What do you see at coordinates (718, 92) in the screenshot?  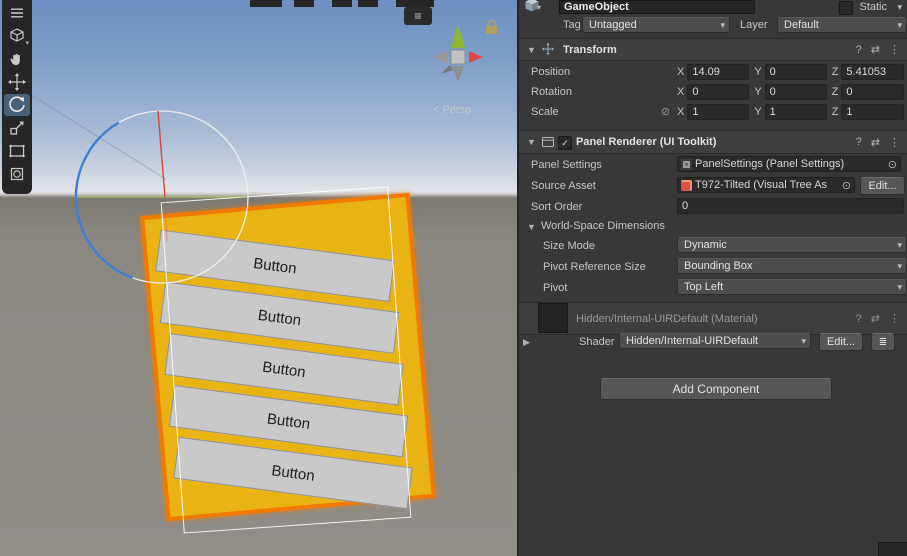 I see `rotation-x-field: 0` at bounding box center [718, 92].